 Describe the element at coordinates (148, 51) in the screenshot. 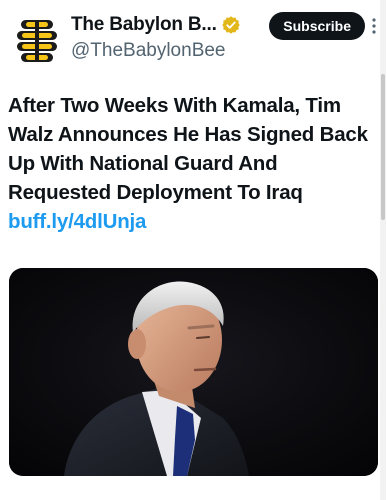

I see `account-handle: @TheBabylonBee` at that location.